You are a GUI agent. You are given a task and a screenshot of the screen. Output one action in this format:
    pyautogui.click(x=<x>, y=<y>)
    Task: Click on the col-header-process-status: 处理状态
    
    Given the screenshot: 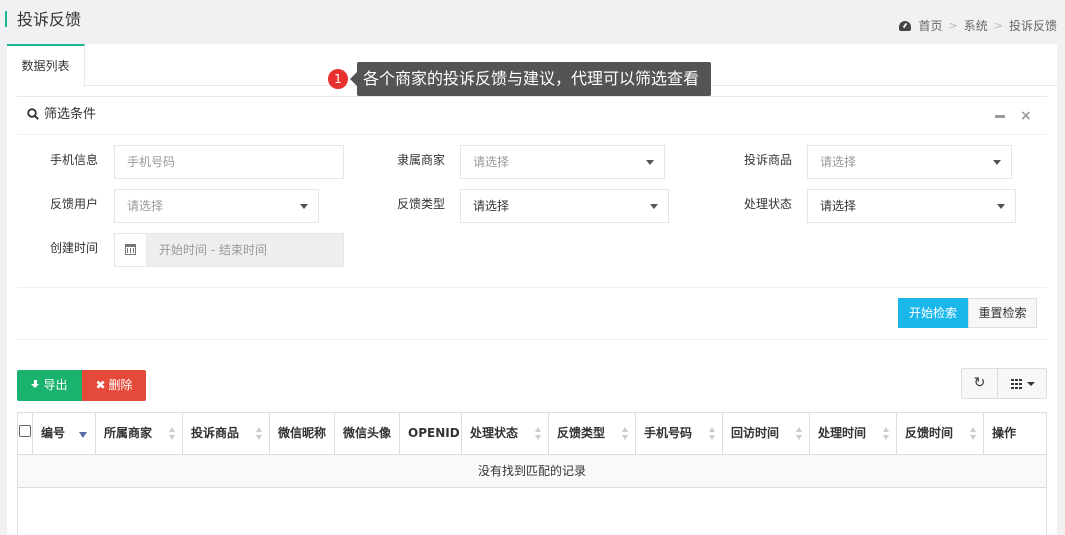 What is the action you would take?
    pyautogui.click(x=505, y=433)
    